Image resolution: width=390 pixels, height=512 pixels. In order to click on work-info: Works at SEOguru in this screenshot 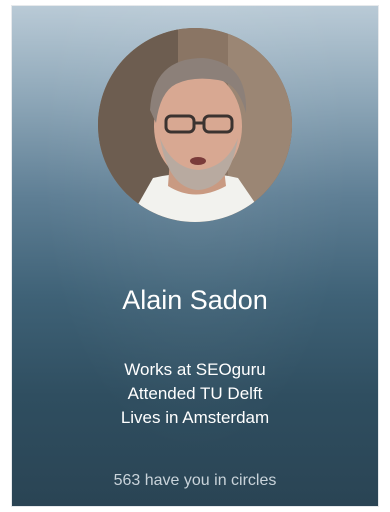, I will do `click(195, 369)`.